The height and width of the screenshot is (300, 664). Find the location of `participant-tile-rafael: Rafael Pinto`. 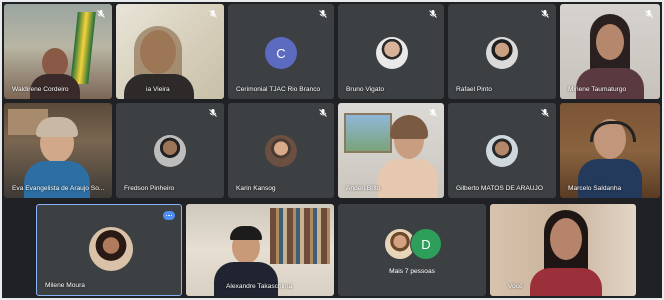

participant-tile-rafael: Rafael Pinto is located at coordinates (502, 51).